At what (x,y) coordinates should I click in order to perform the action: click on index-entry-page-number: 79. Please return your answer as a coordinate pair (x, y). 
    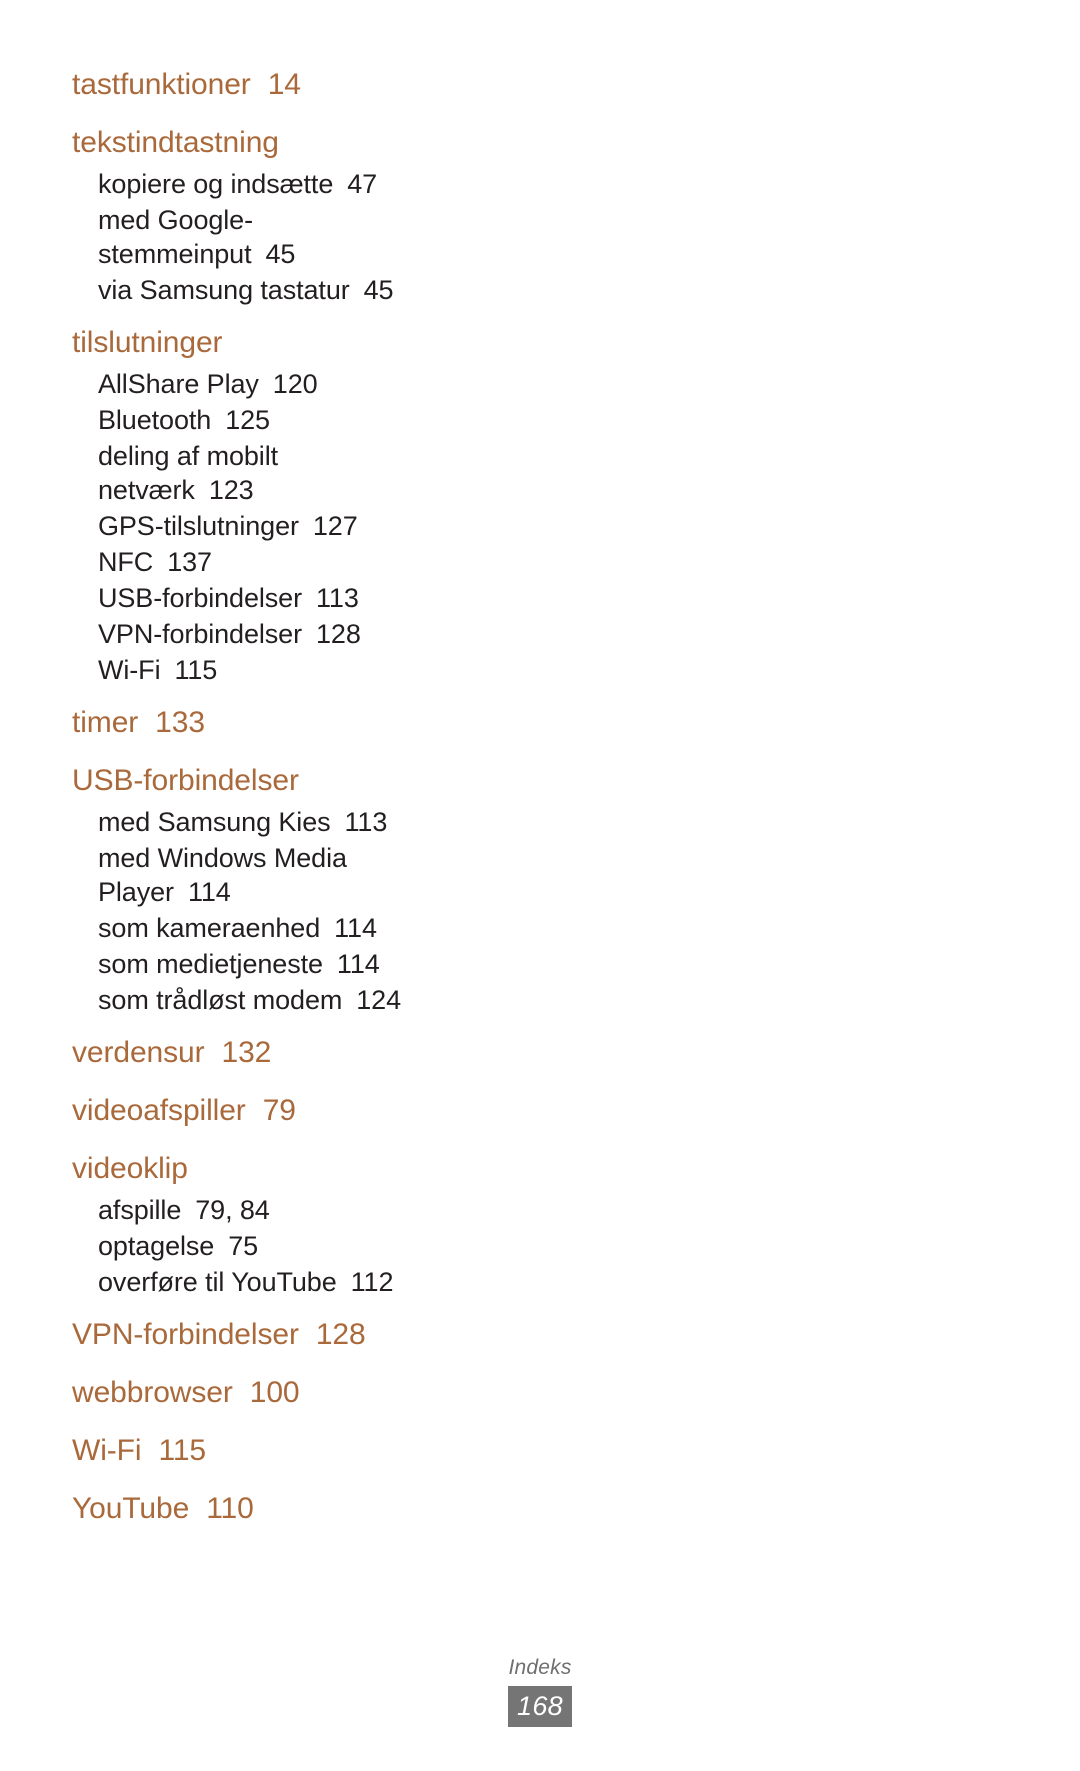
    Looking at the image, I should click on (279, 1110).